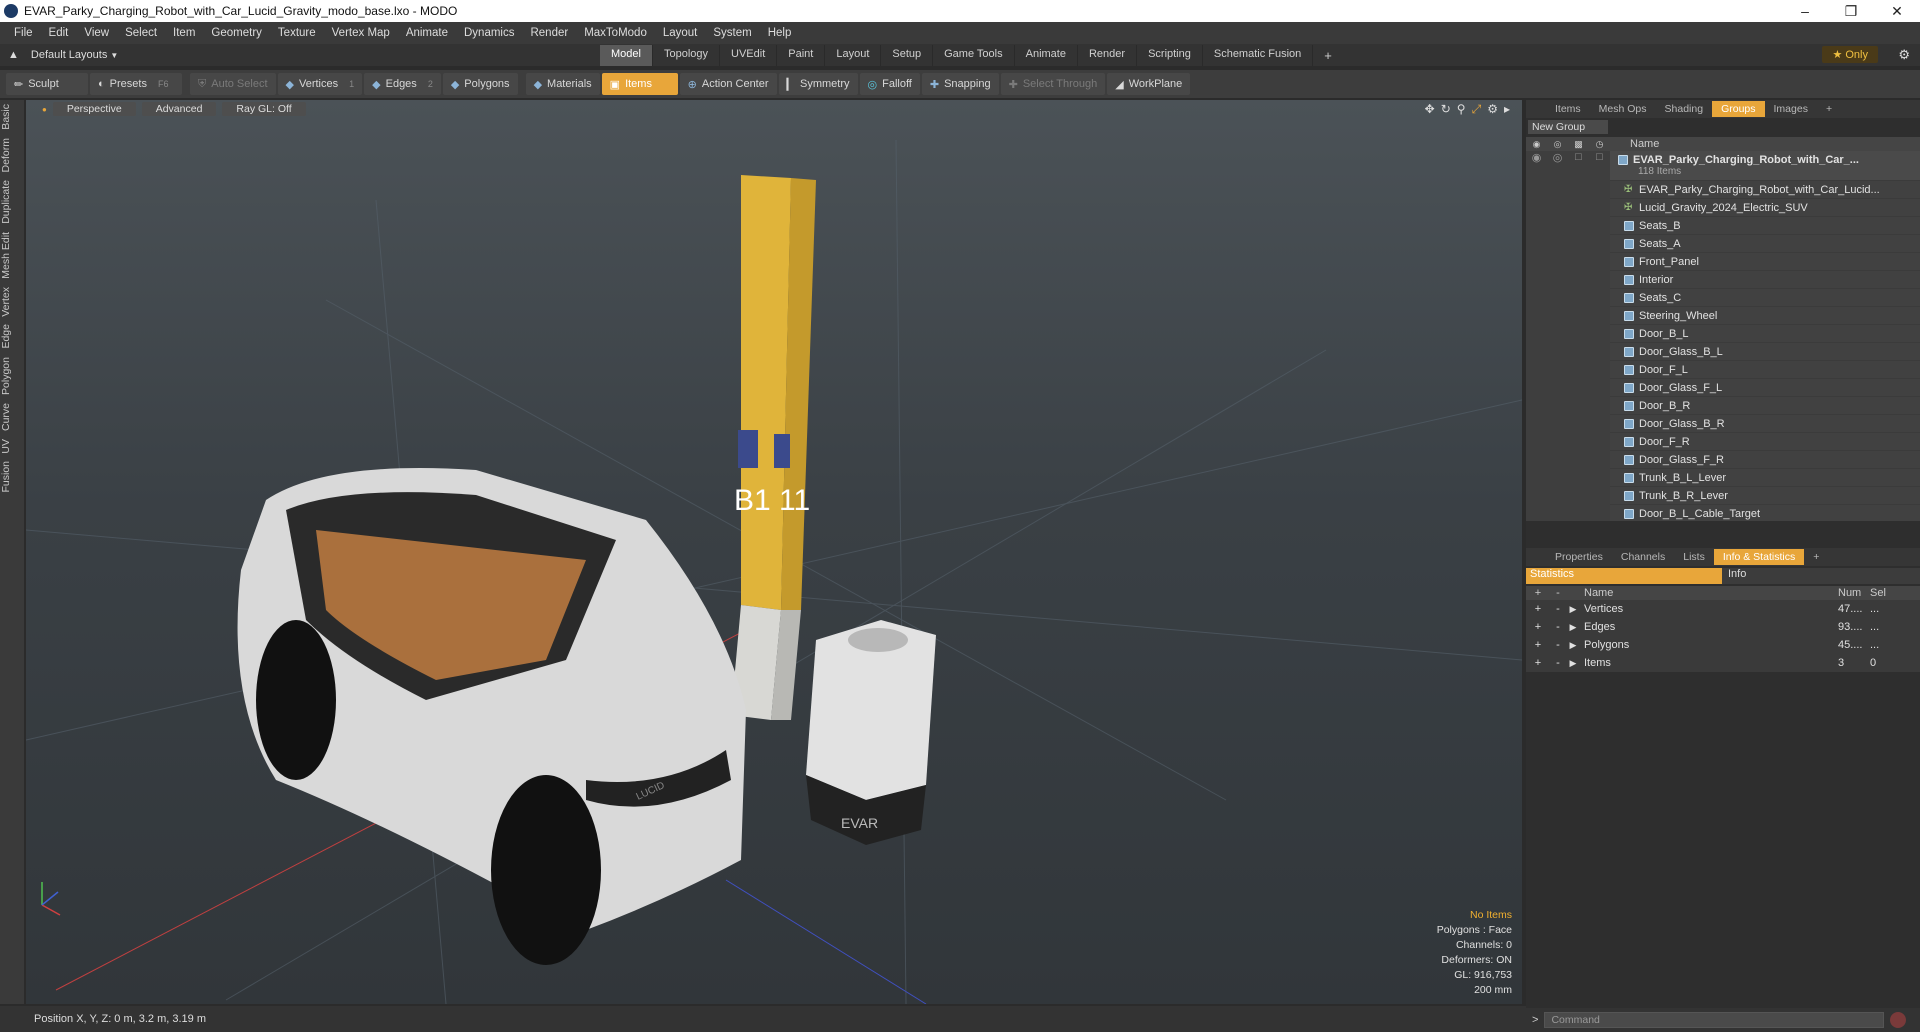 This screenshot has width=1920, height=1032. What do you see at coordinates (1851, 11) in the screenshot?
I see `maximize-button: ❐` at bounding box center [1851, 11].